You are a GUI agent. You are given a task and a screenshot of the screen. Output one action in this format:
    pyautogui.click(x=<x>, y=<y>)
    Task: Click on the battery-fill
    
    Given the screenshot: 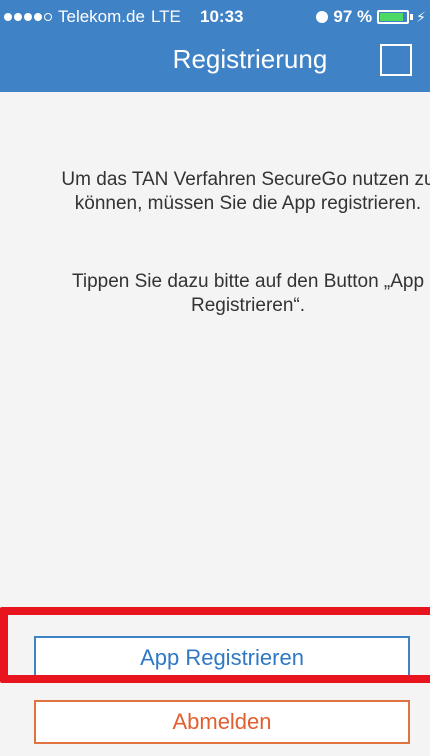 What is the action you would take?
    pyautogui.click(x=392, y=17)
    